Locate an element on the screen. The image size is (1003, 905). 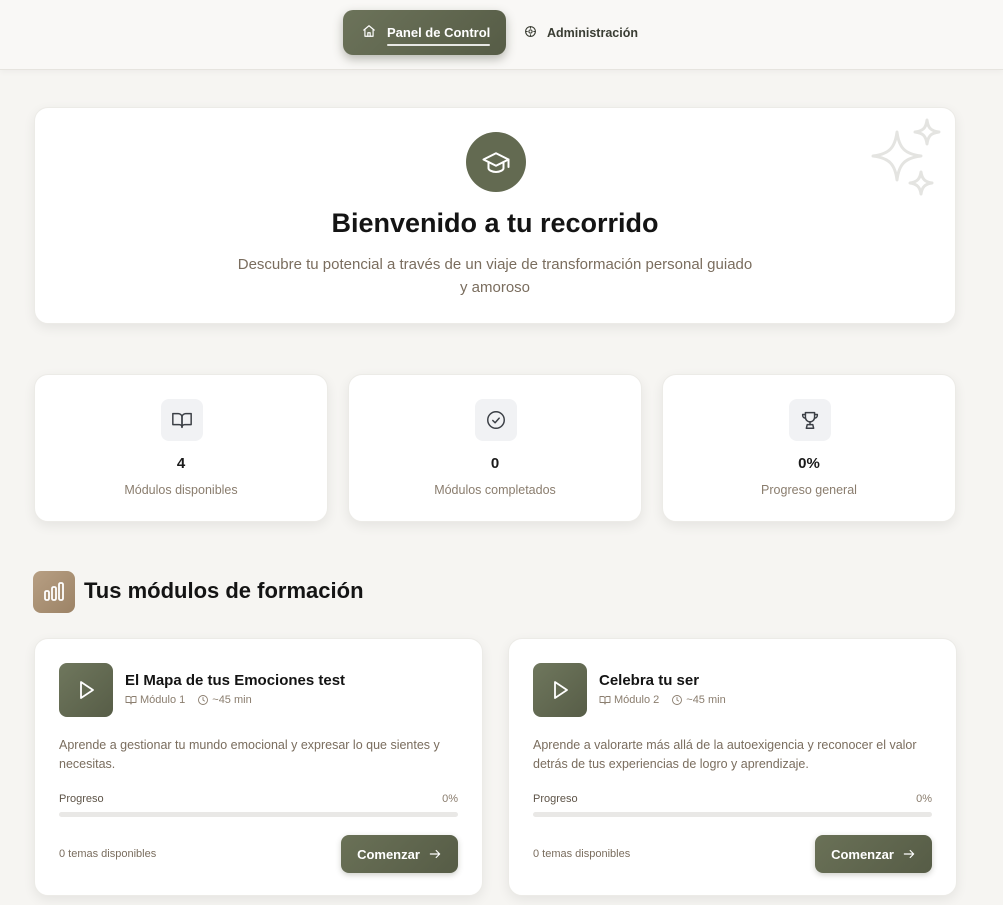
stat-card-overall-progress: 0% Progreso general is located at coordinates (809, 448).